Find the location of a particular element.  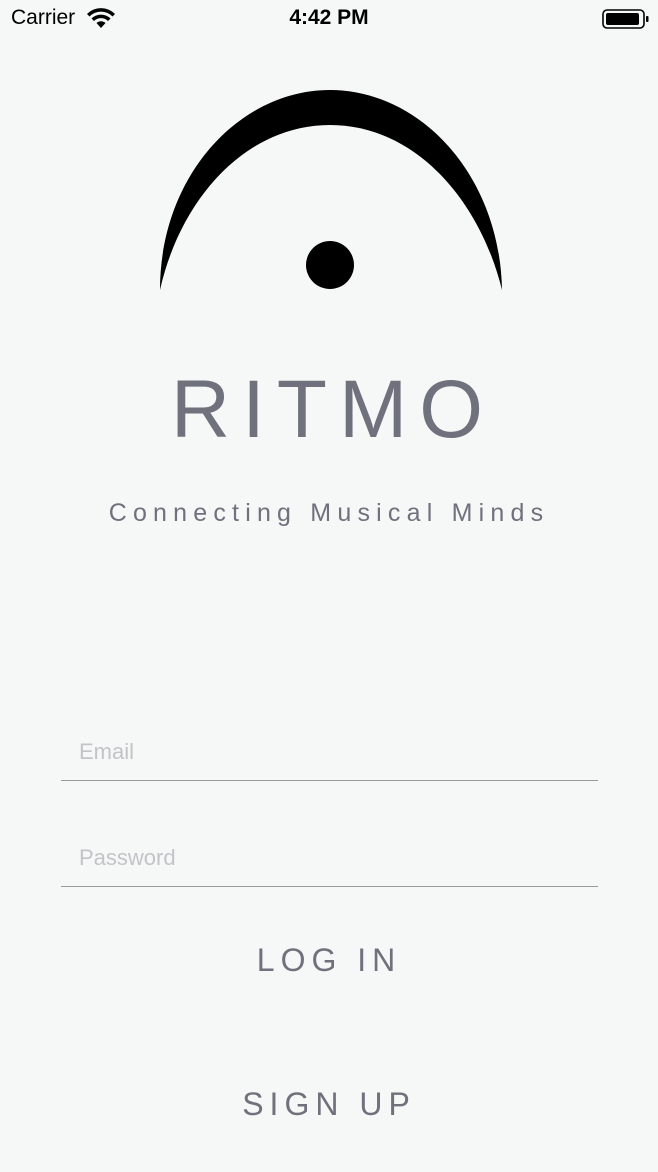

app-title: RITMO is located at coordinates (333, 409).